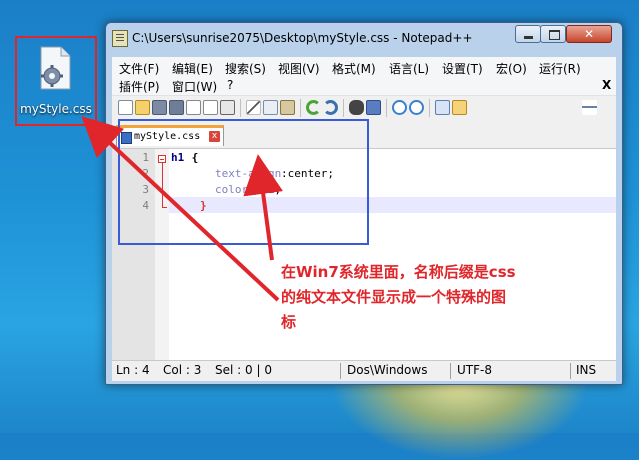 The height and width of the screenshot is (460, 639). Describe the element at coordinates (263, 207) in the screenshot. I see `arrow-to-editor` at that location.